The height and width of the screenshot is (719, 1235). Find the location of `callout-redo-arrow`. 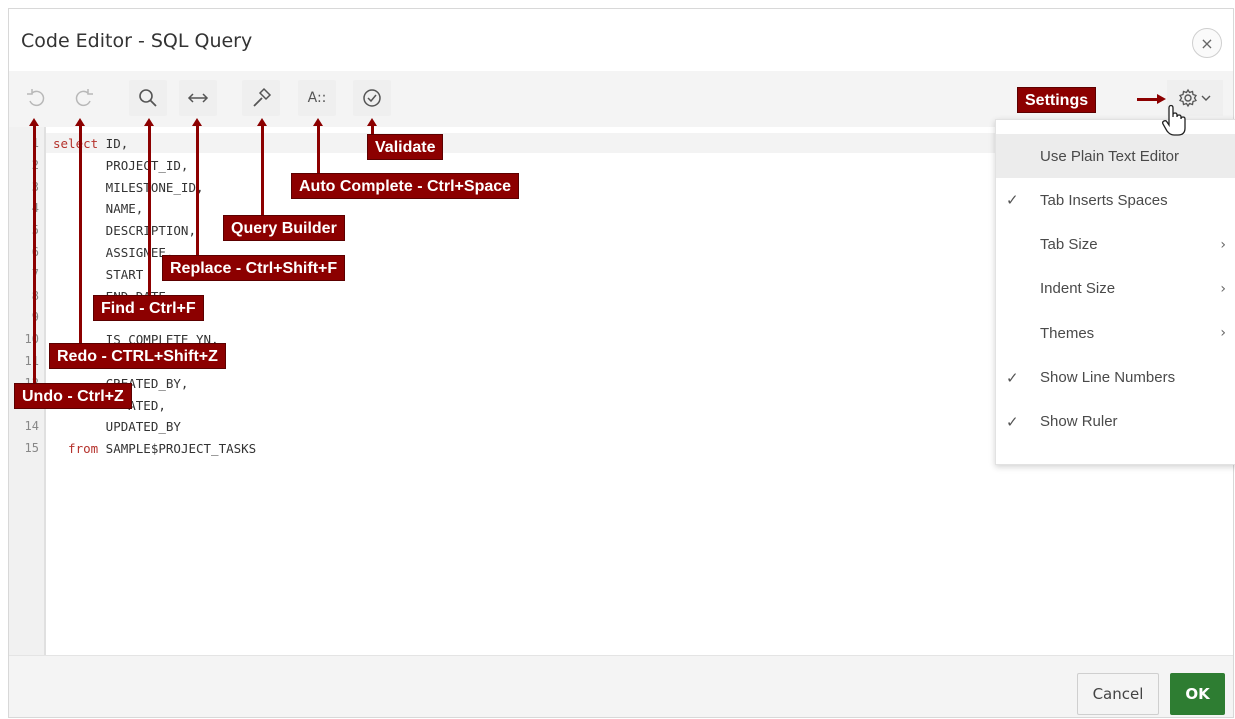

callout-redo-arrow is located at coordinates (80, 122).